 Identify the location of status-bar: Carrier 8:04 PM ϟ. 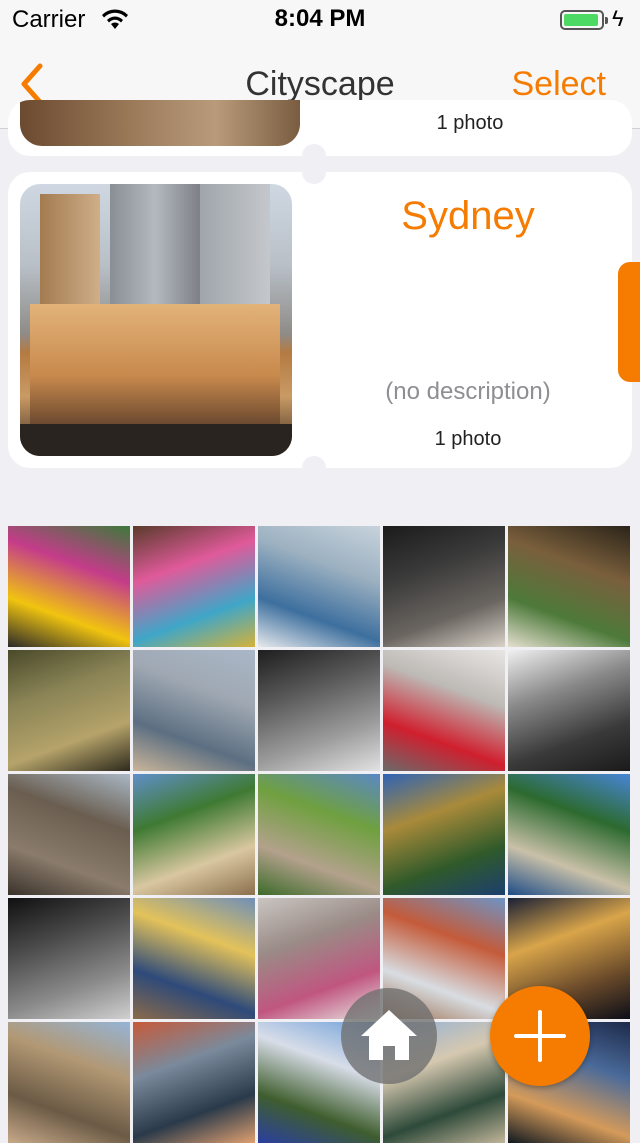
(320, 20).